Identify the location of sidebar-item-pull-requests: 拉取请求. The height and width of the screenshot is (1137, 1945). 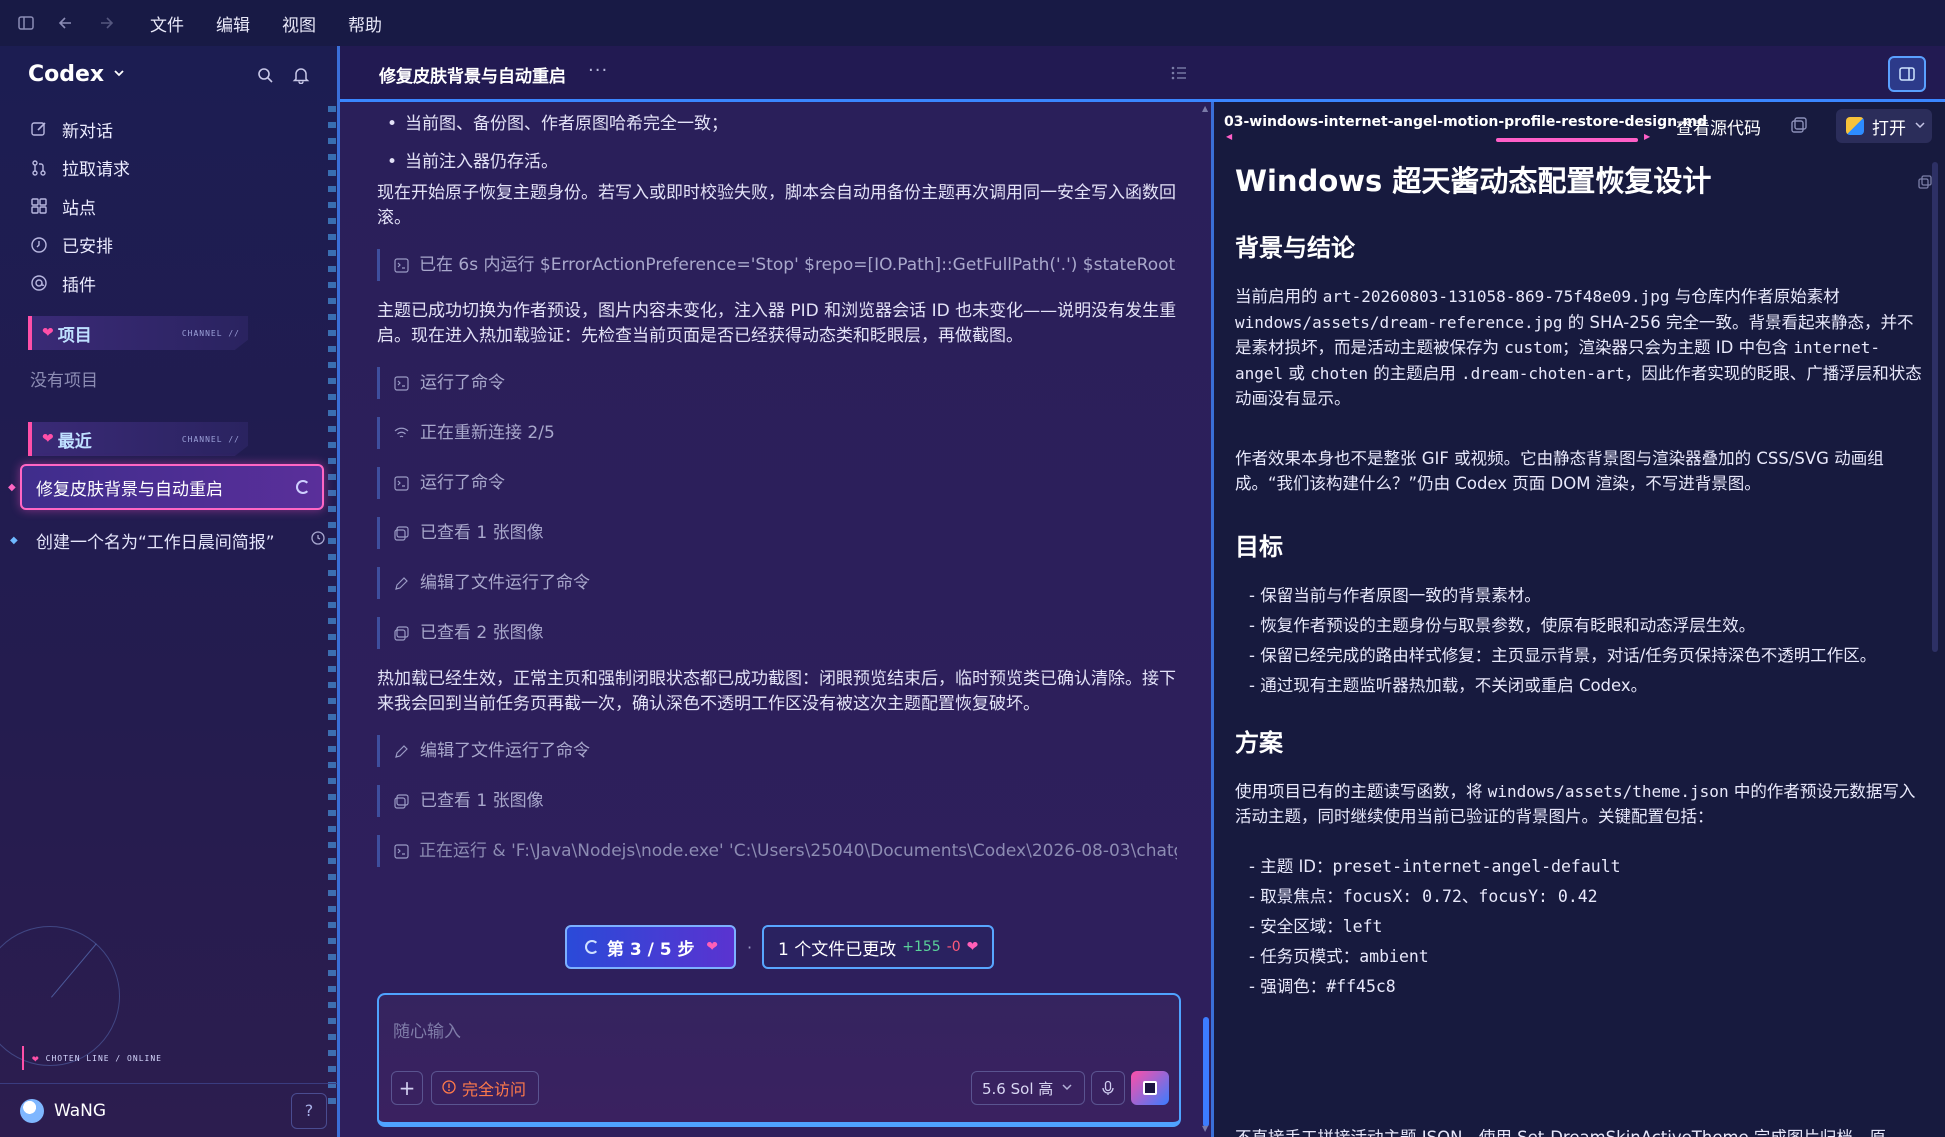
(175, 168).